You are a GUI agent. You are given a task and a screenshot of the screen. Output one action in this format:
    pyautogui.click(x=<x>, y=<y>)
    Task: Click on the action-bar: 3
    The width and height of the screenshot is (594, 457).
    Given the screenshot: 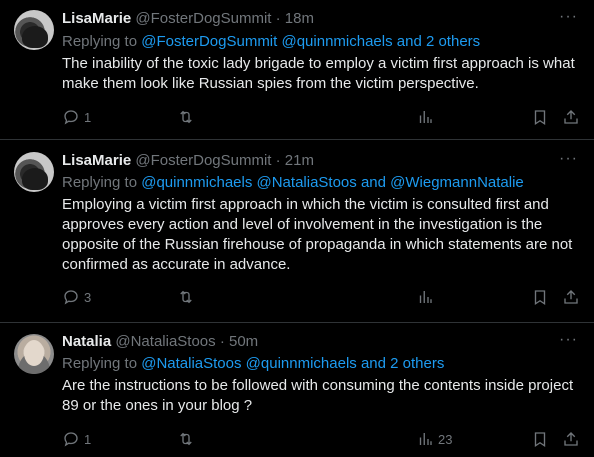 What is the action you would take?
    pyautogui.click(x=322, y=297)
    